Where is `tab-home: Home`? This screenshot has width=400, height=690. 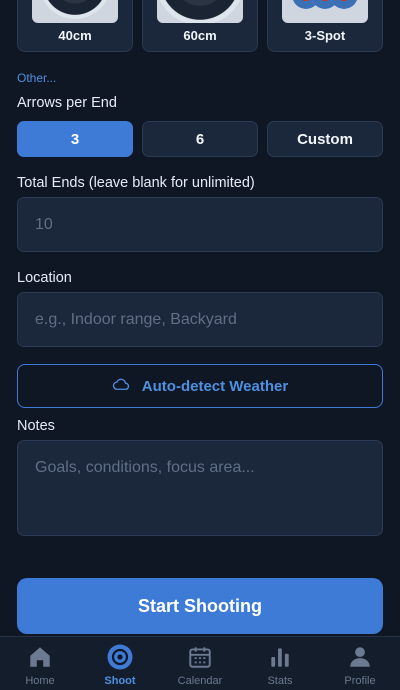 tab-home: Home is located at coordinates (40, 663).